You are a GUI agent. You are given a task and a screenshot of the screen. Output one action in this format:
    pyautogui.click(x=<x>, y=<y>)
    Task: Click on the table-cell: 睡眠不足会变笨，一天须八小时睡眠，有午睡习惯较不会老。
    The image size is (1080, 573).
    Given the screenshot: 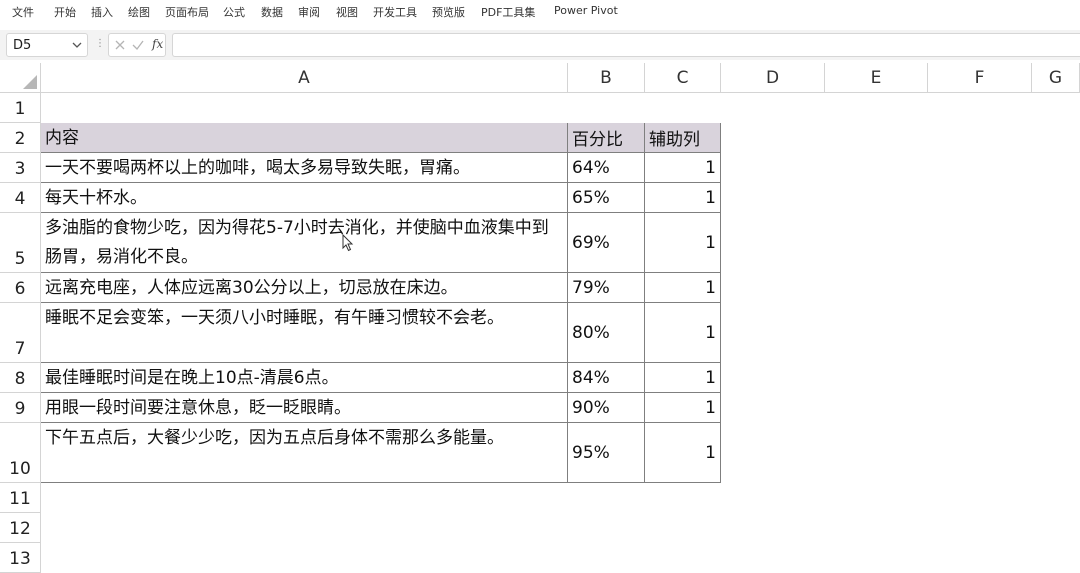 What is the action you would take?
    pyautogui.click(x=304, y=333)
    